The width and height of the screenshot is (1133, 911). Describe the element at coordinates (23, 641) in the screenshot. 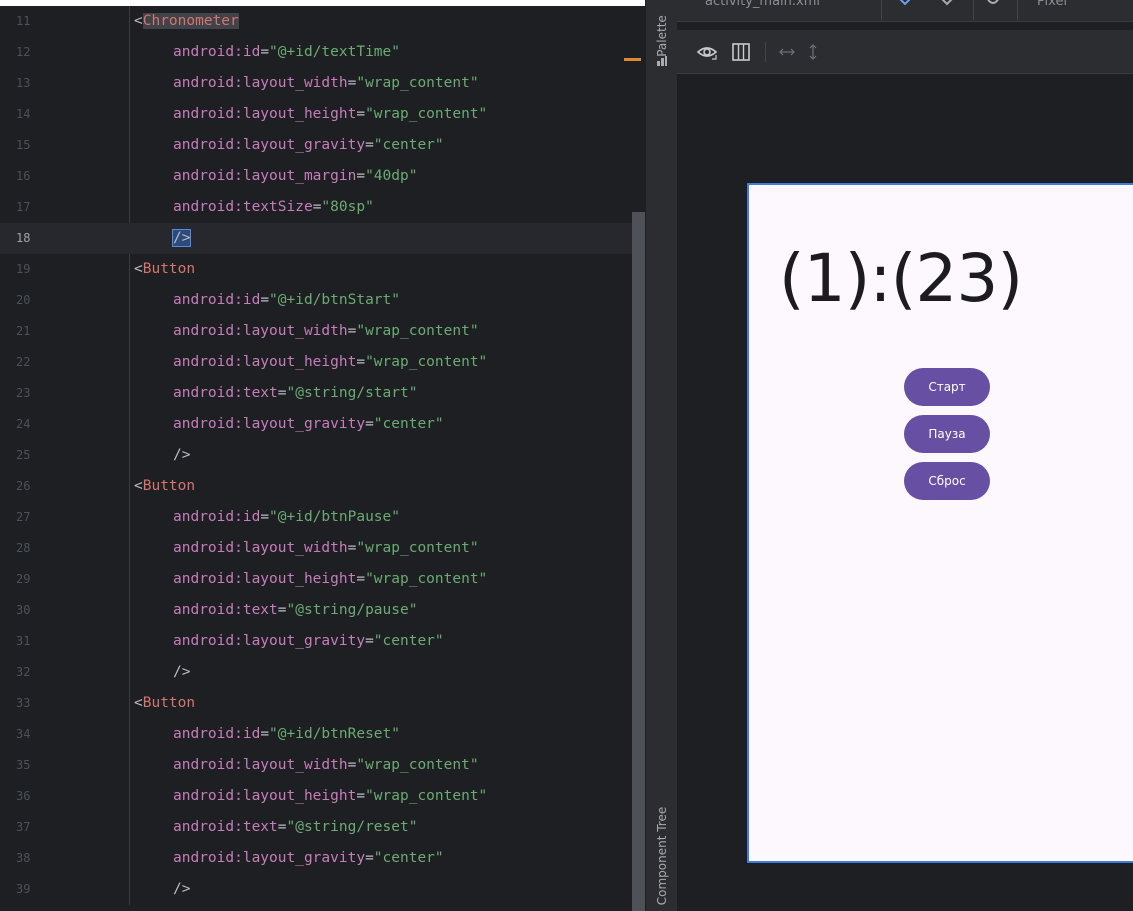

I see `line-number: 31` at that location.